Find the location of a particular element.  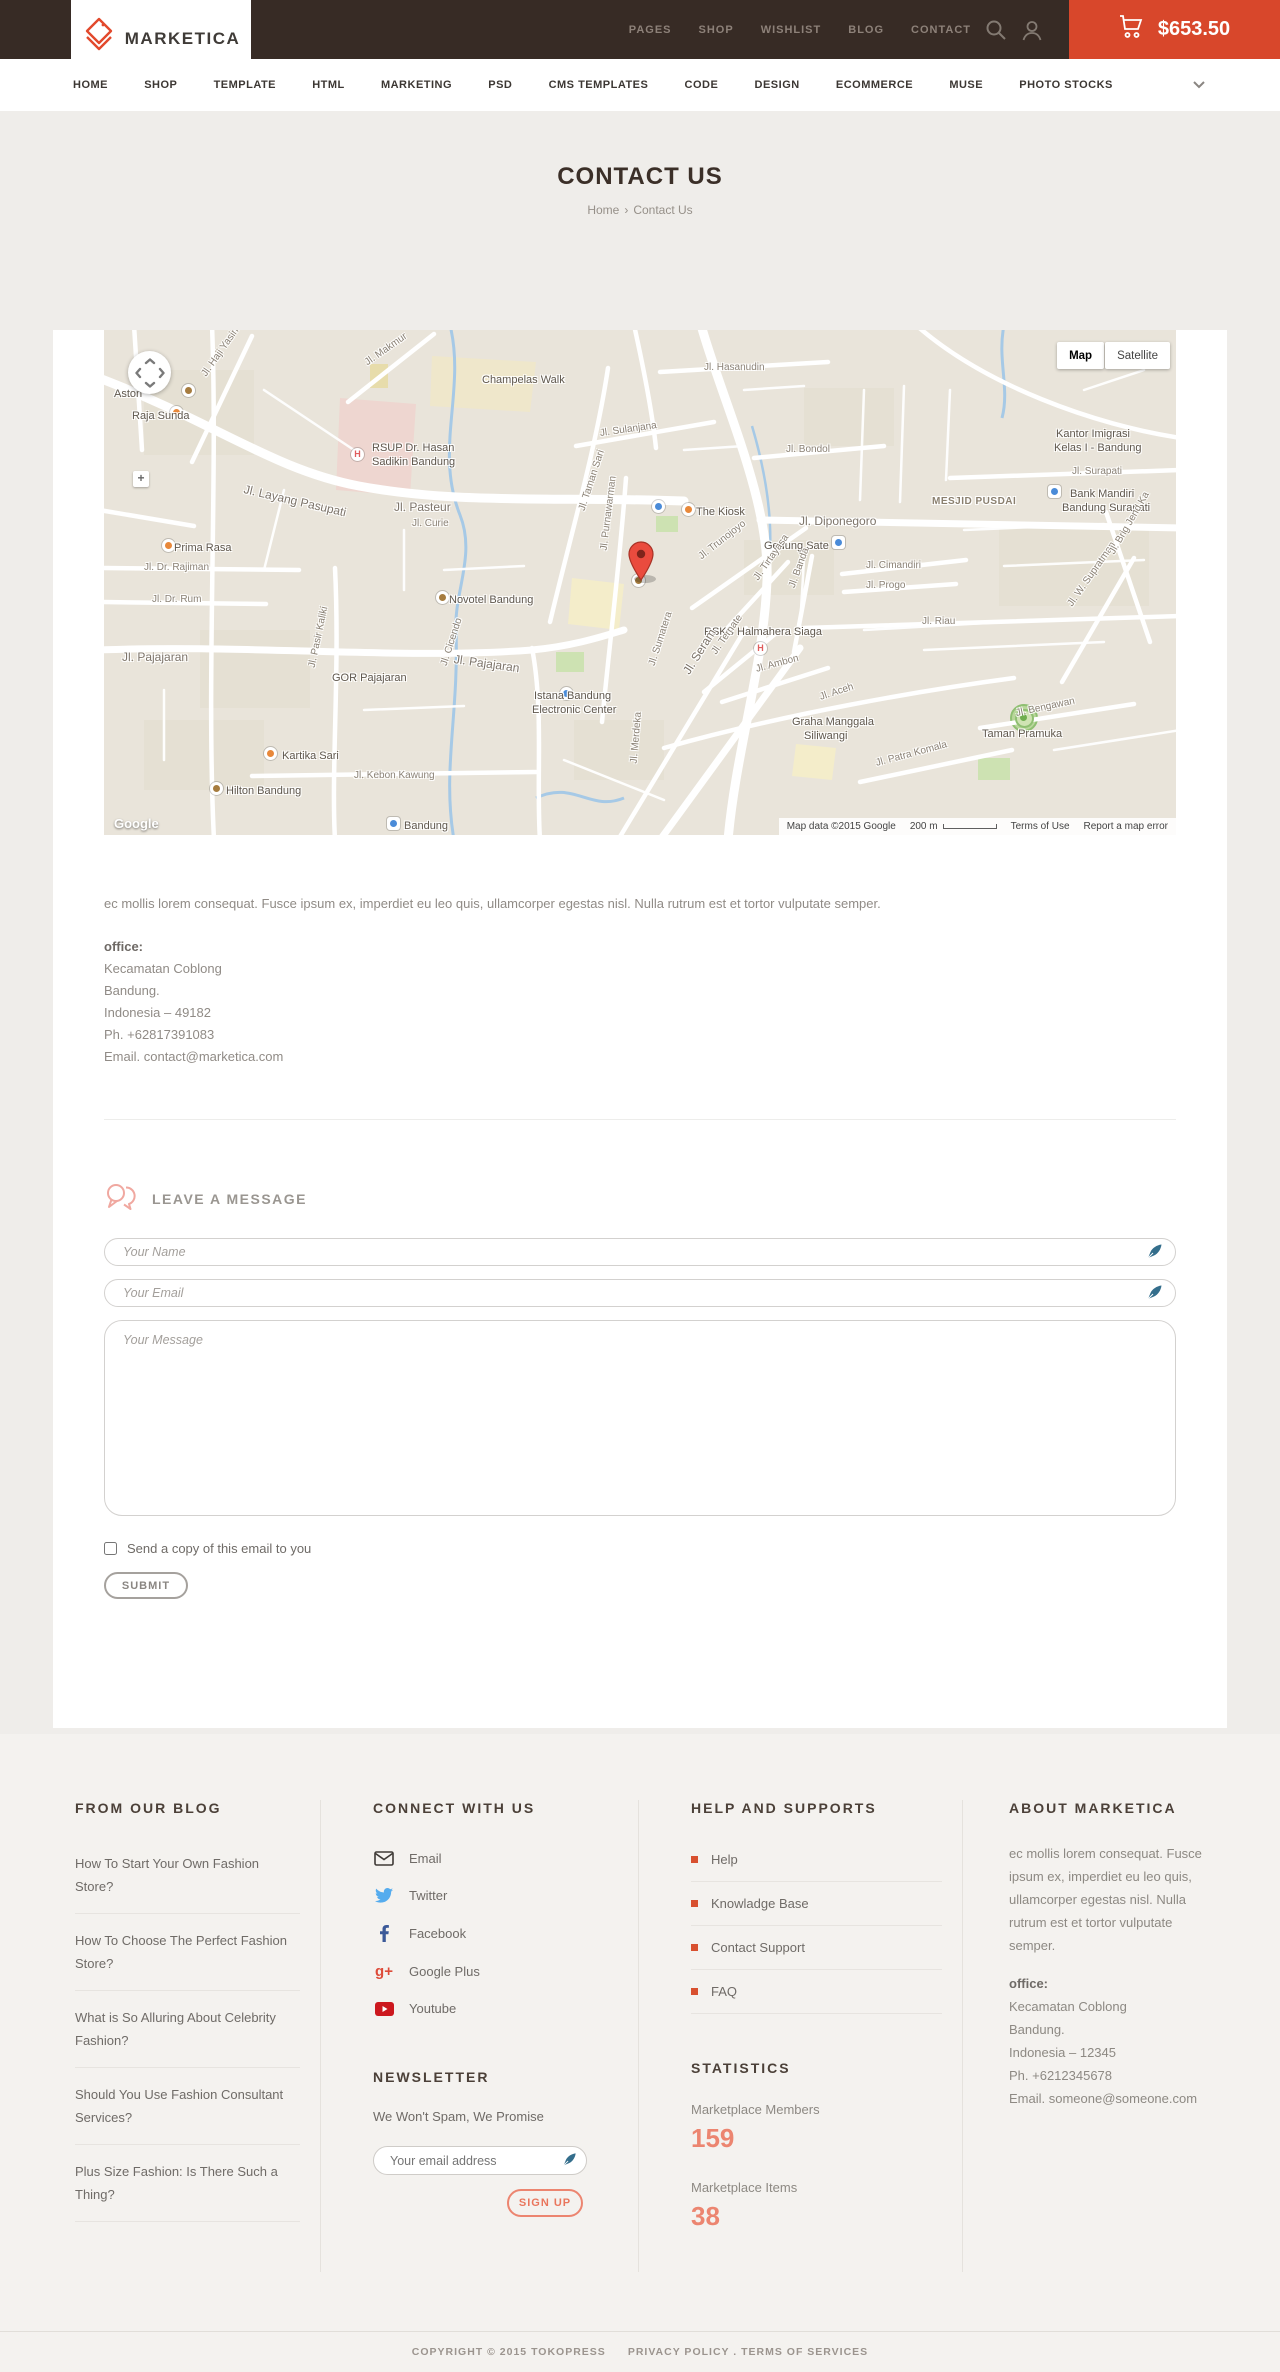

office-line: Email. contact@marketica.com is located at coordinates (194, 1056).